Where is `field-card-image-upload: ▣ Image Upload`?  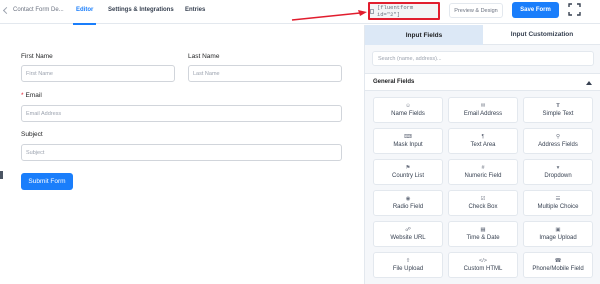
field-card-image-upload: ▣ Image Upload is located at coordinates (558, 234).